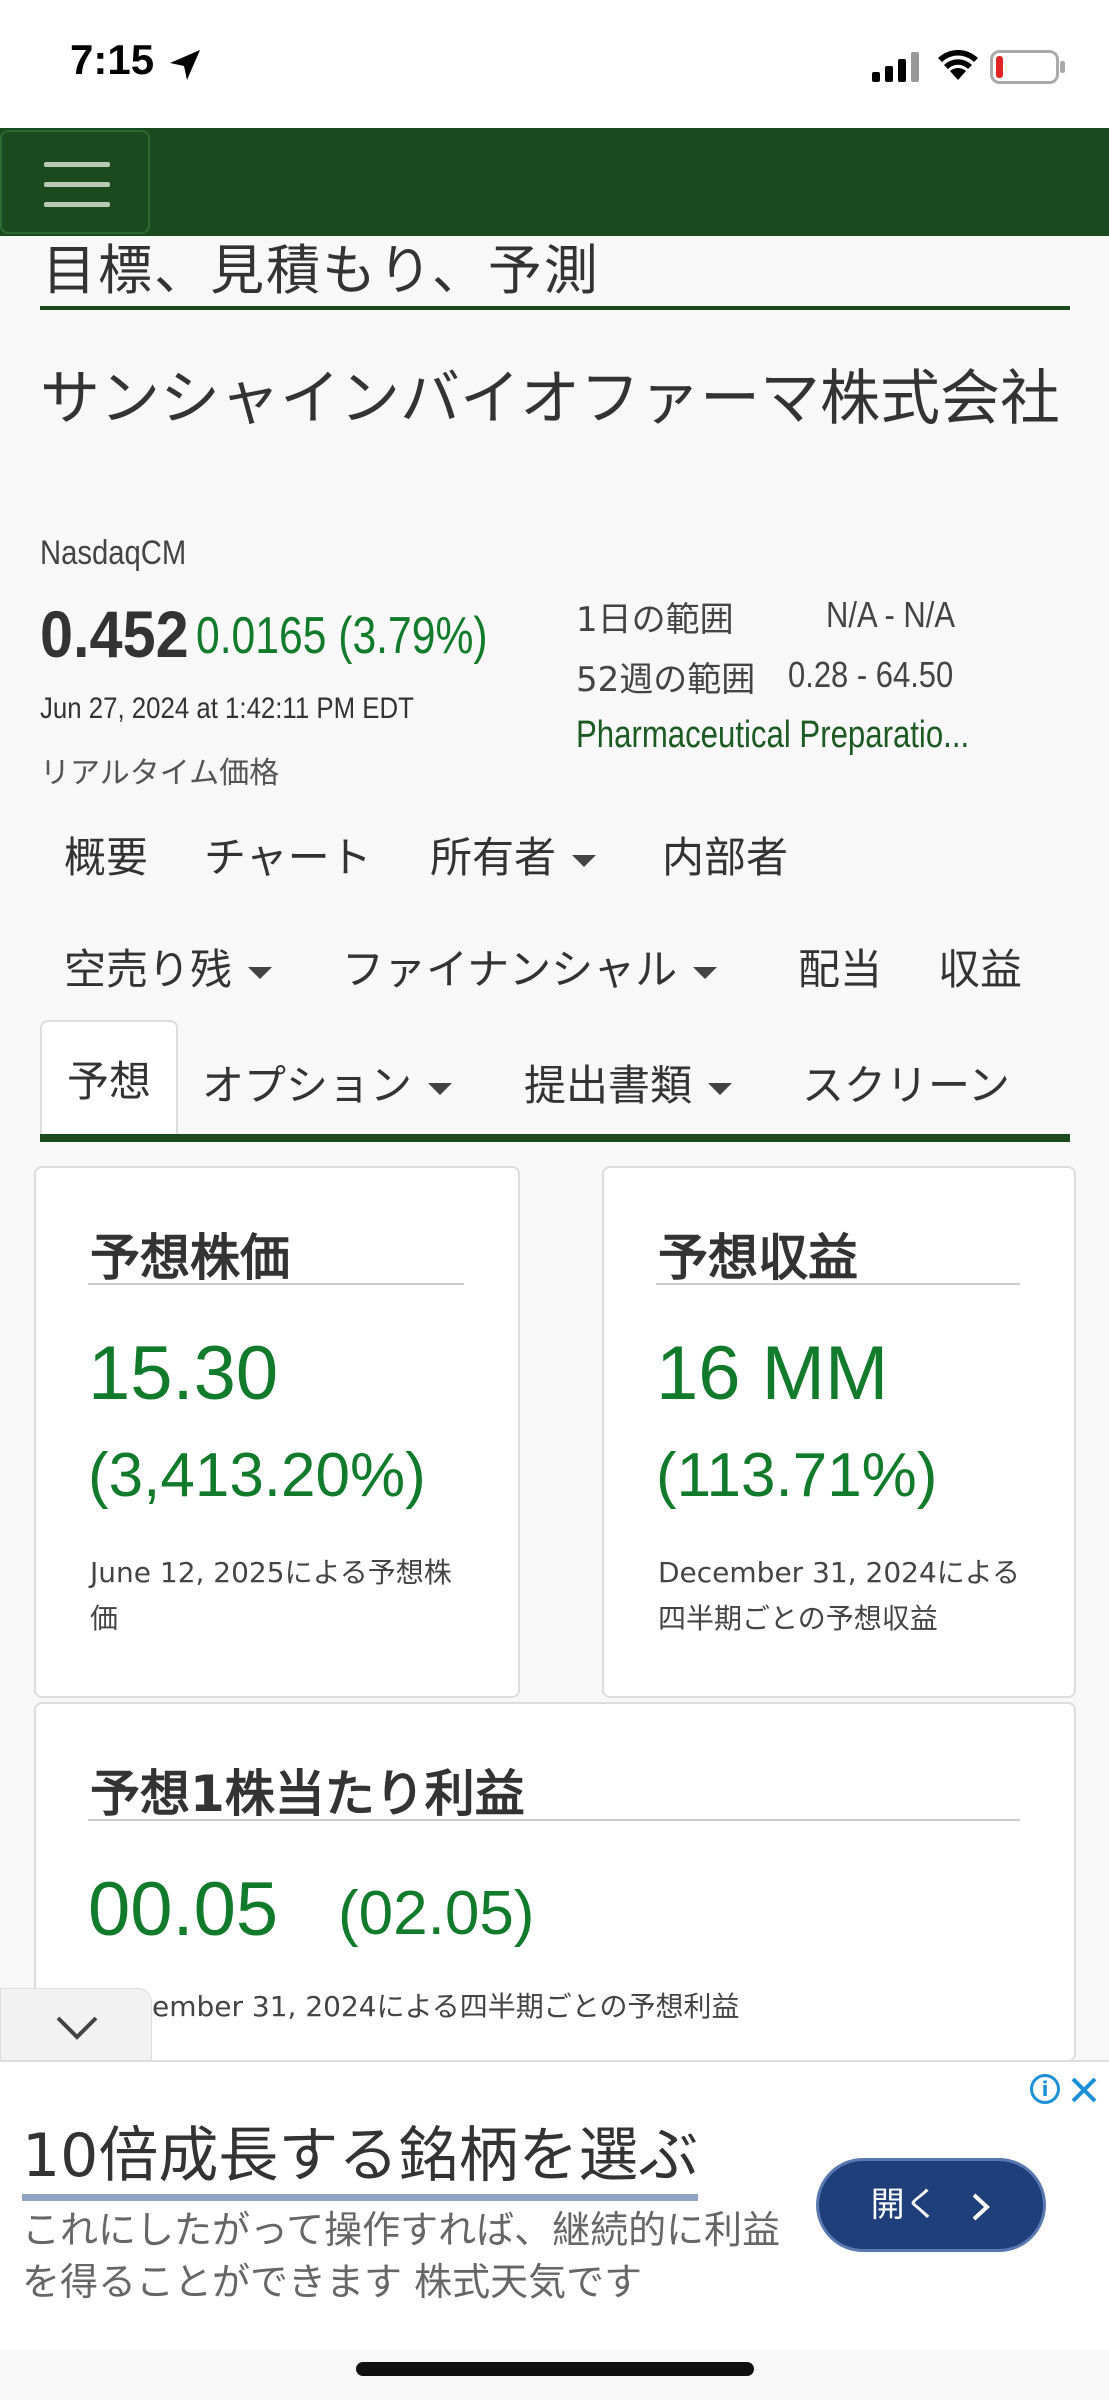 Image resolution: width=1109 pixels, height=2400 pixels. I want to click on tab-forecast: 予想, so click(109, 1079).